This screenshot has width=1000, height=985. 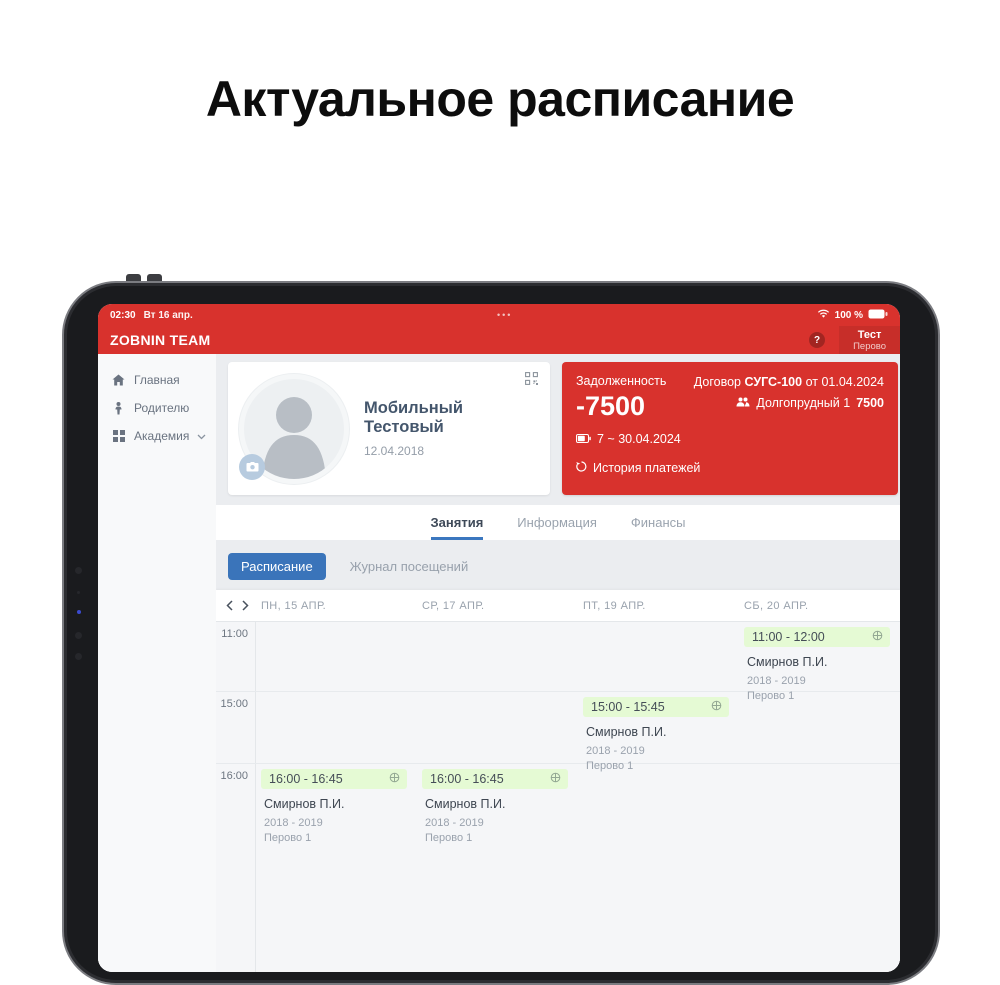 I want to click on day-header: СР, 17 АПР., so click(x=453, y=605).